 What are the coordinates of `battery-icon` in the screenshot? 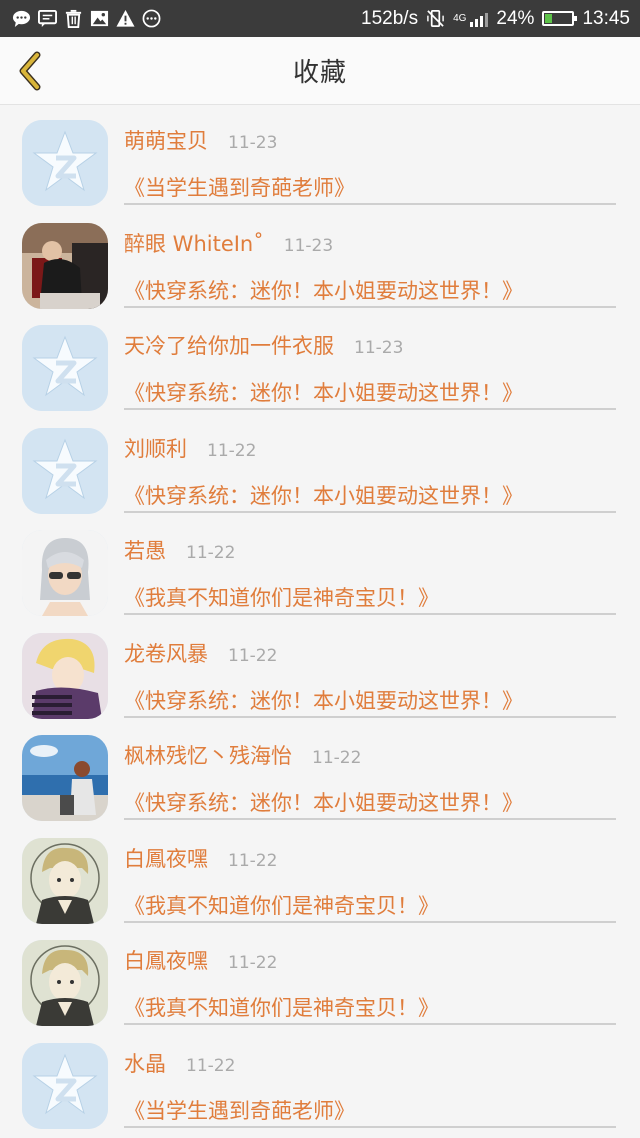 It's located at (560, 18).